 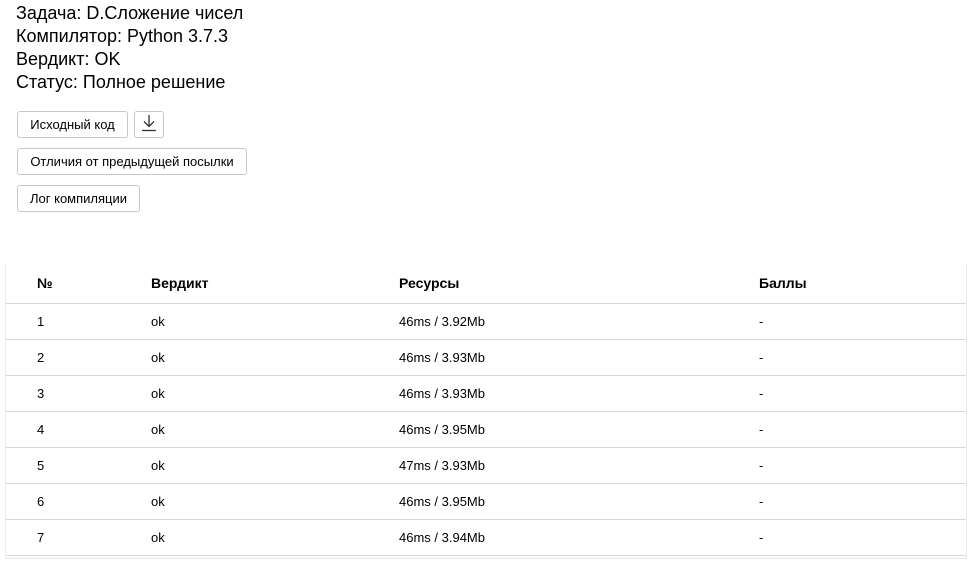 I want to click on header-resources: Ресурсы, so click(x=429, y=283).